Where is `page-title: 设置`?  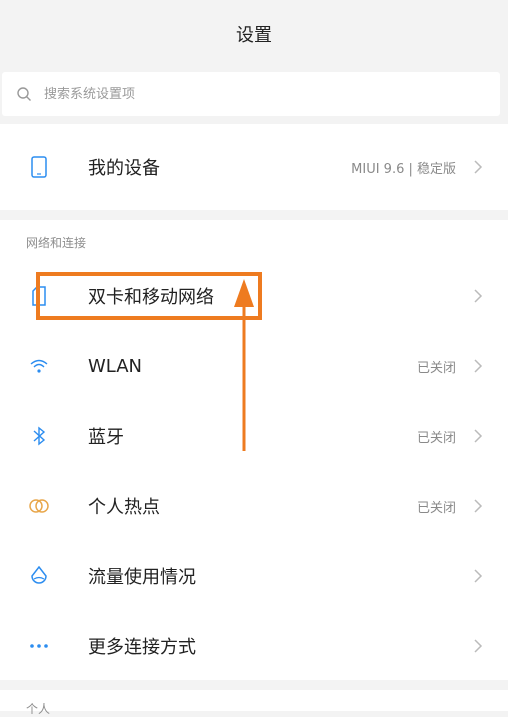
page-title: 设置 is located at coordinates (254, 35).